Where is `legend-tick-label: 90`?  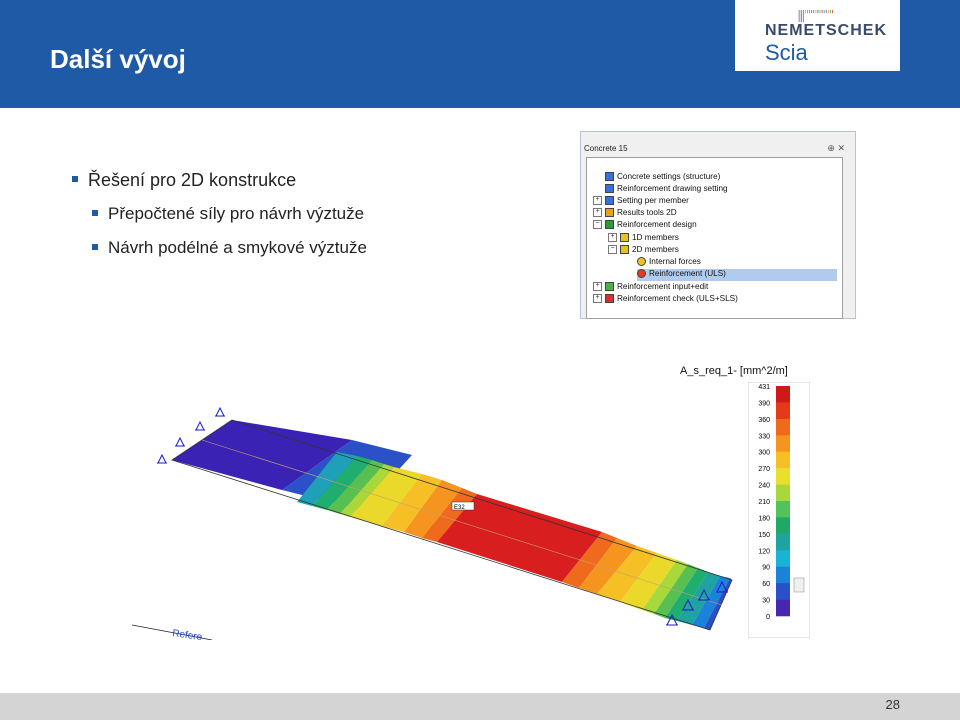 legend-tick-label: 90 is located at coordinates (766, 568).